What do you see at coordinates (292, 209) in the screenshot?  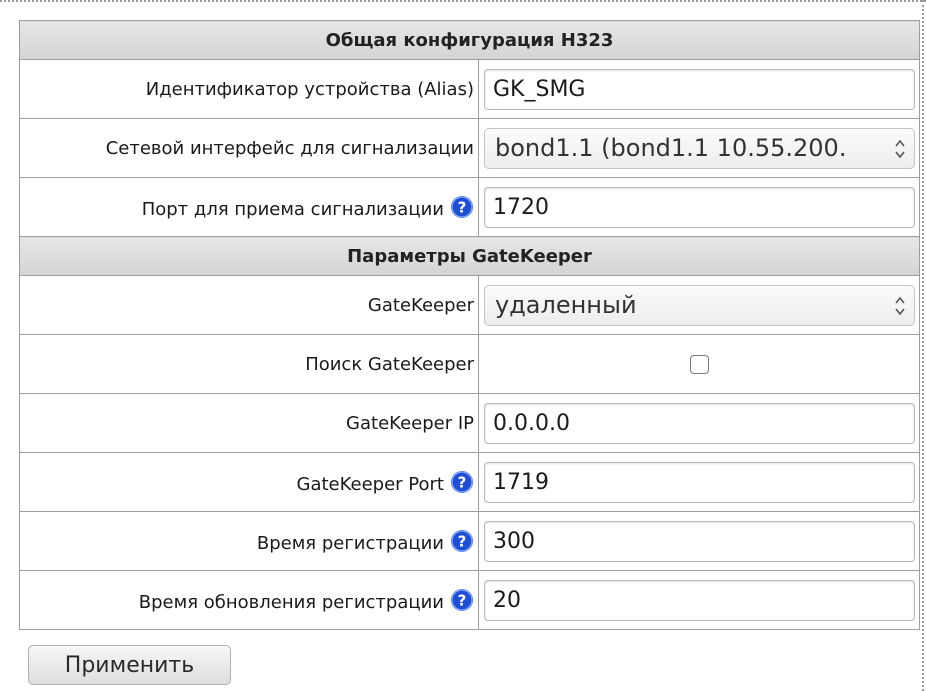 I see `signal-port-label: Порт для приема сигнализации` at bounding box center [292, 209].